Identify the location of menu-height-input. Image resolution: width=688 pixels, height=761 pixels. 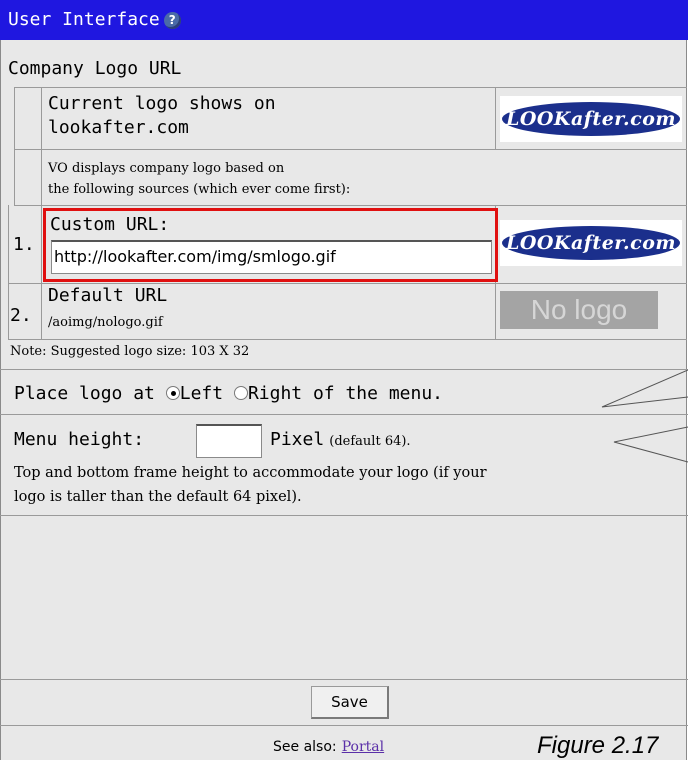
(229, 441).